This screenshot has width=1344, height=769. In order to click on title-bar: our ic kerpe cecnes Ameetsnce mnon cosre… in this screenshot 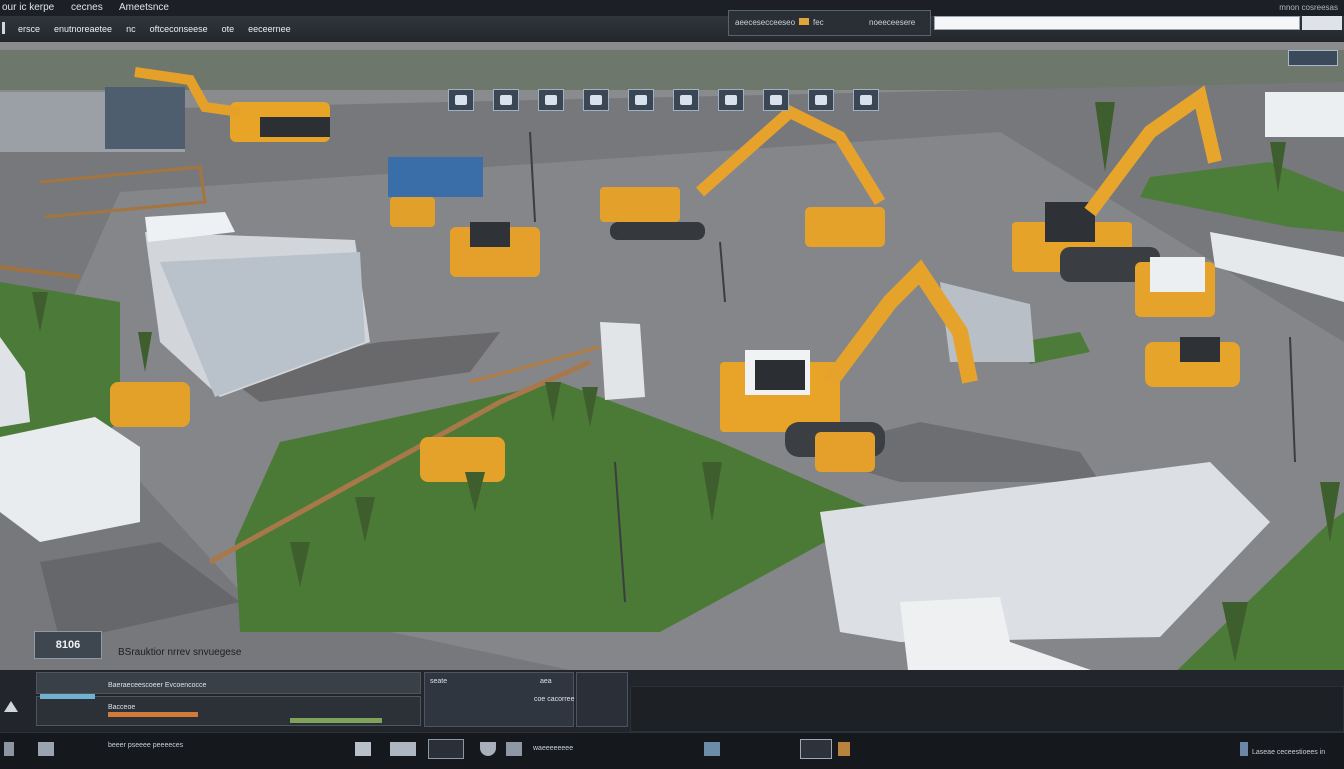, I will do `click(672, 8)`.